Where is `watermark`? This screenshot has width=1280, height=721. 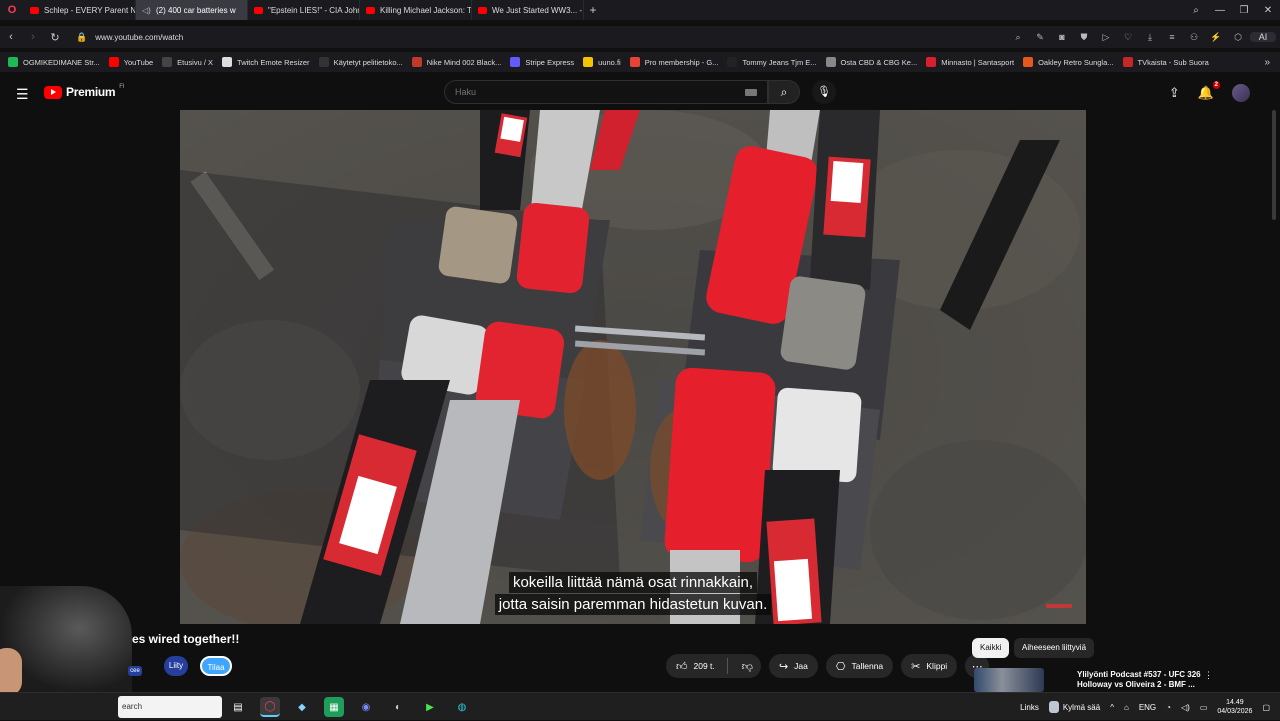
watermark is located at coordinates (1059, 606).